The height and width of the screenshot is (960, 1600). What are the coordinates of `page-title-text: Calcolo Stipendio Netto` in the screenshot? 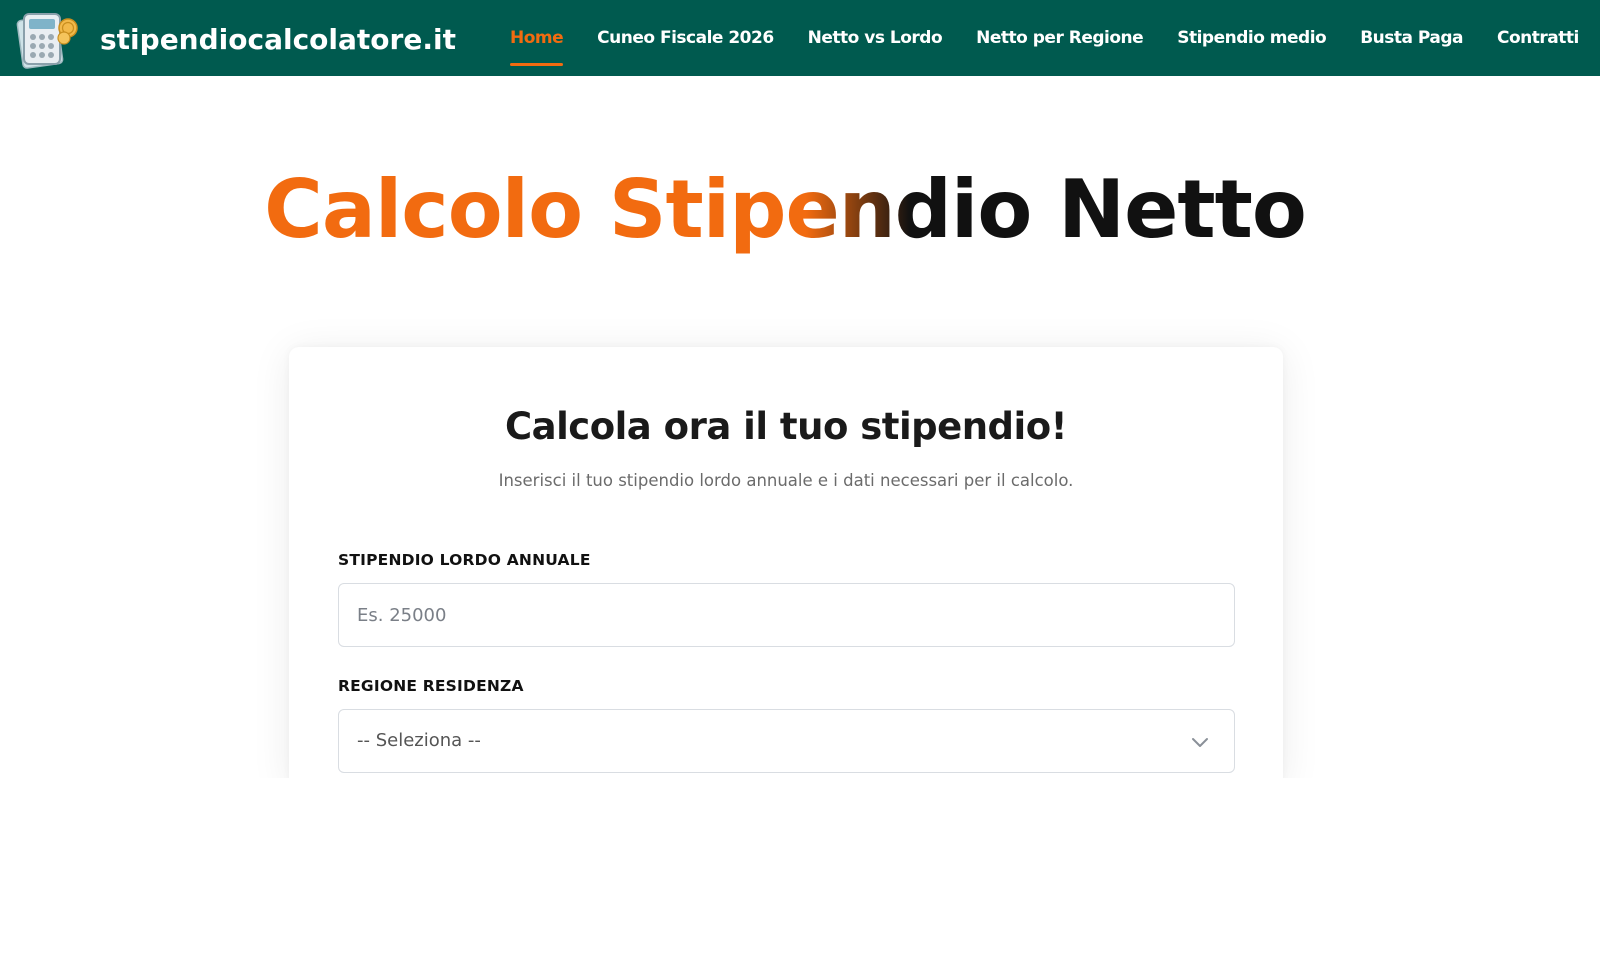 It's located at (785, 209).